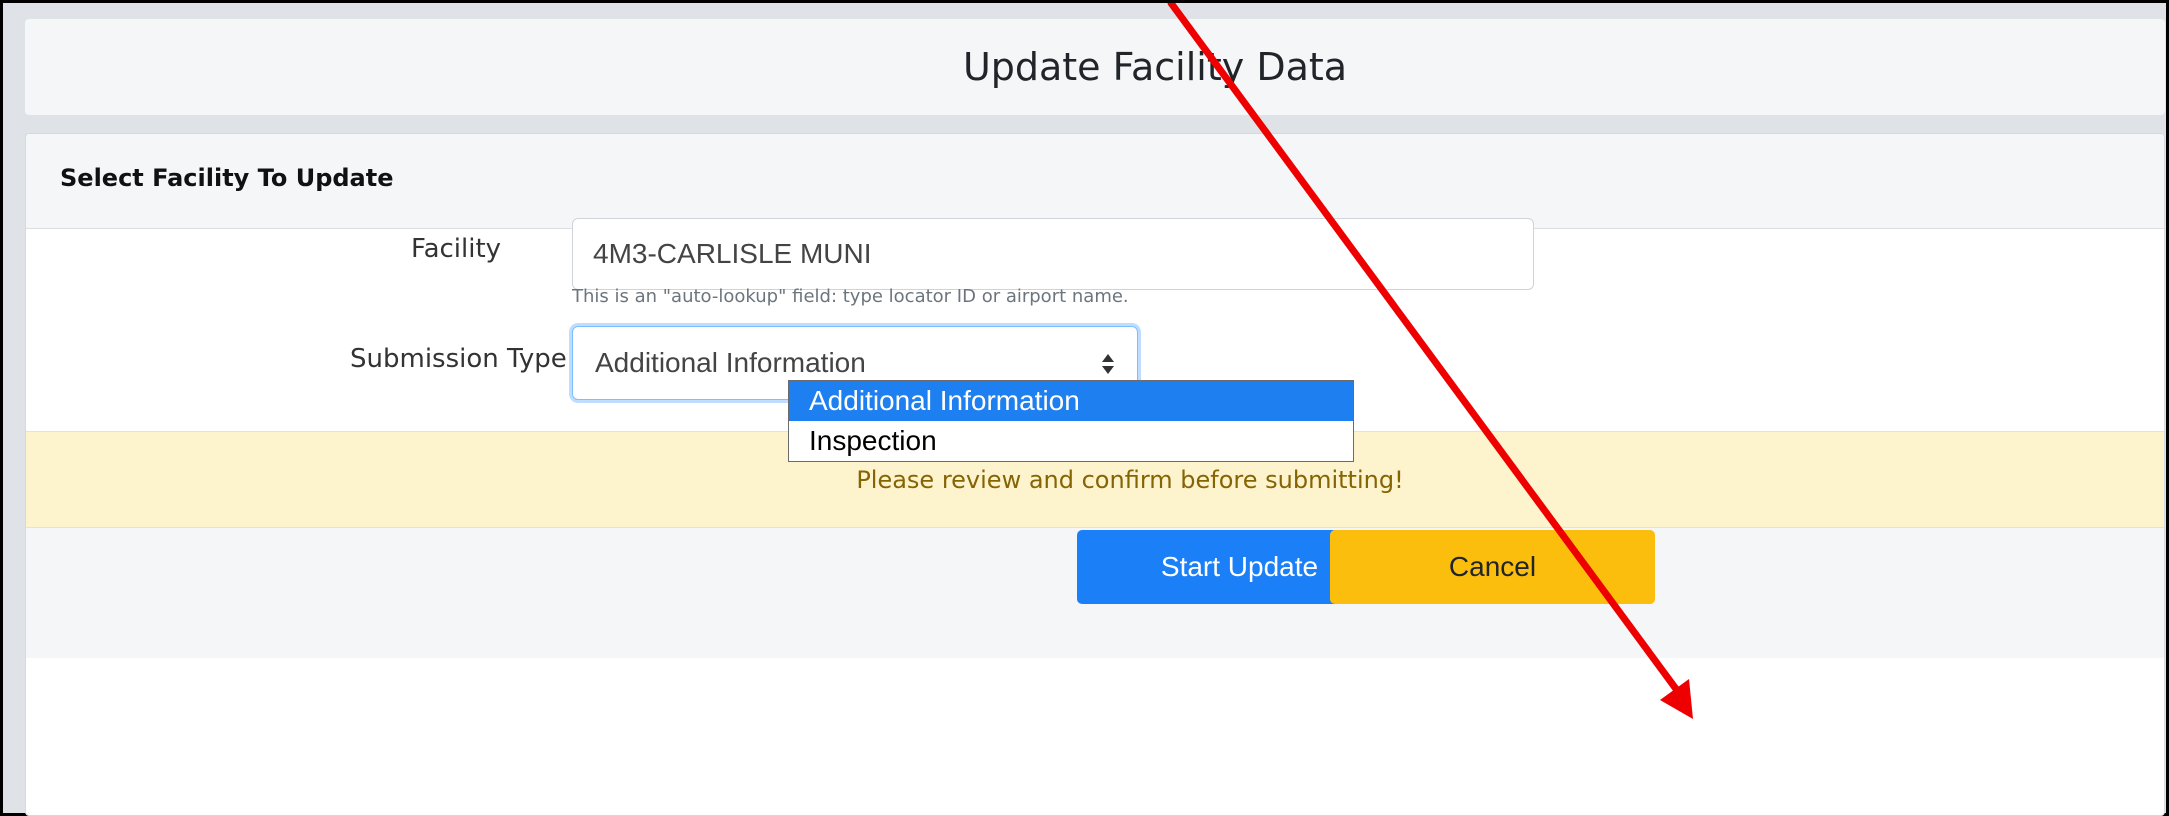  I want to click on card-header: Select Facility To Update, so click(1095, 181).